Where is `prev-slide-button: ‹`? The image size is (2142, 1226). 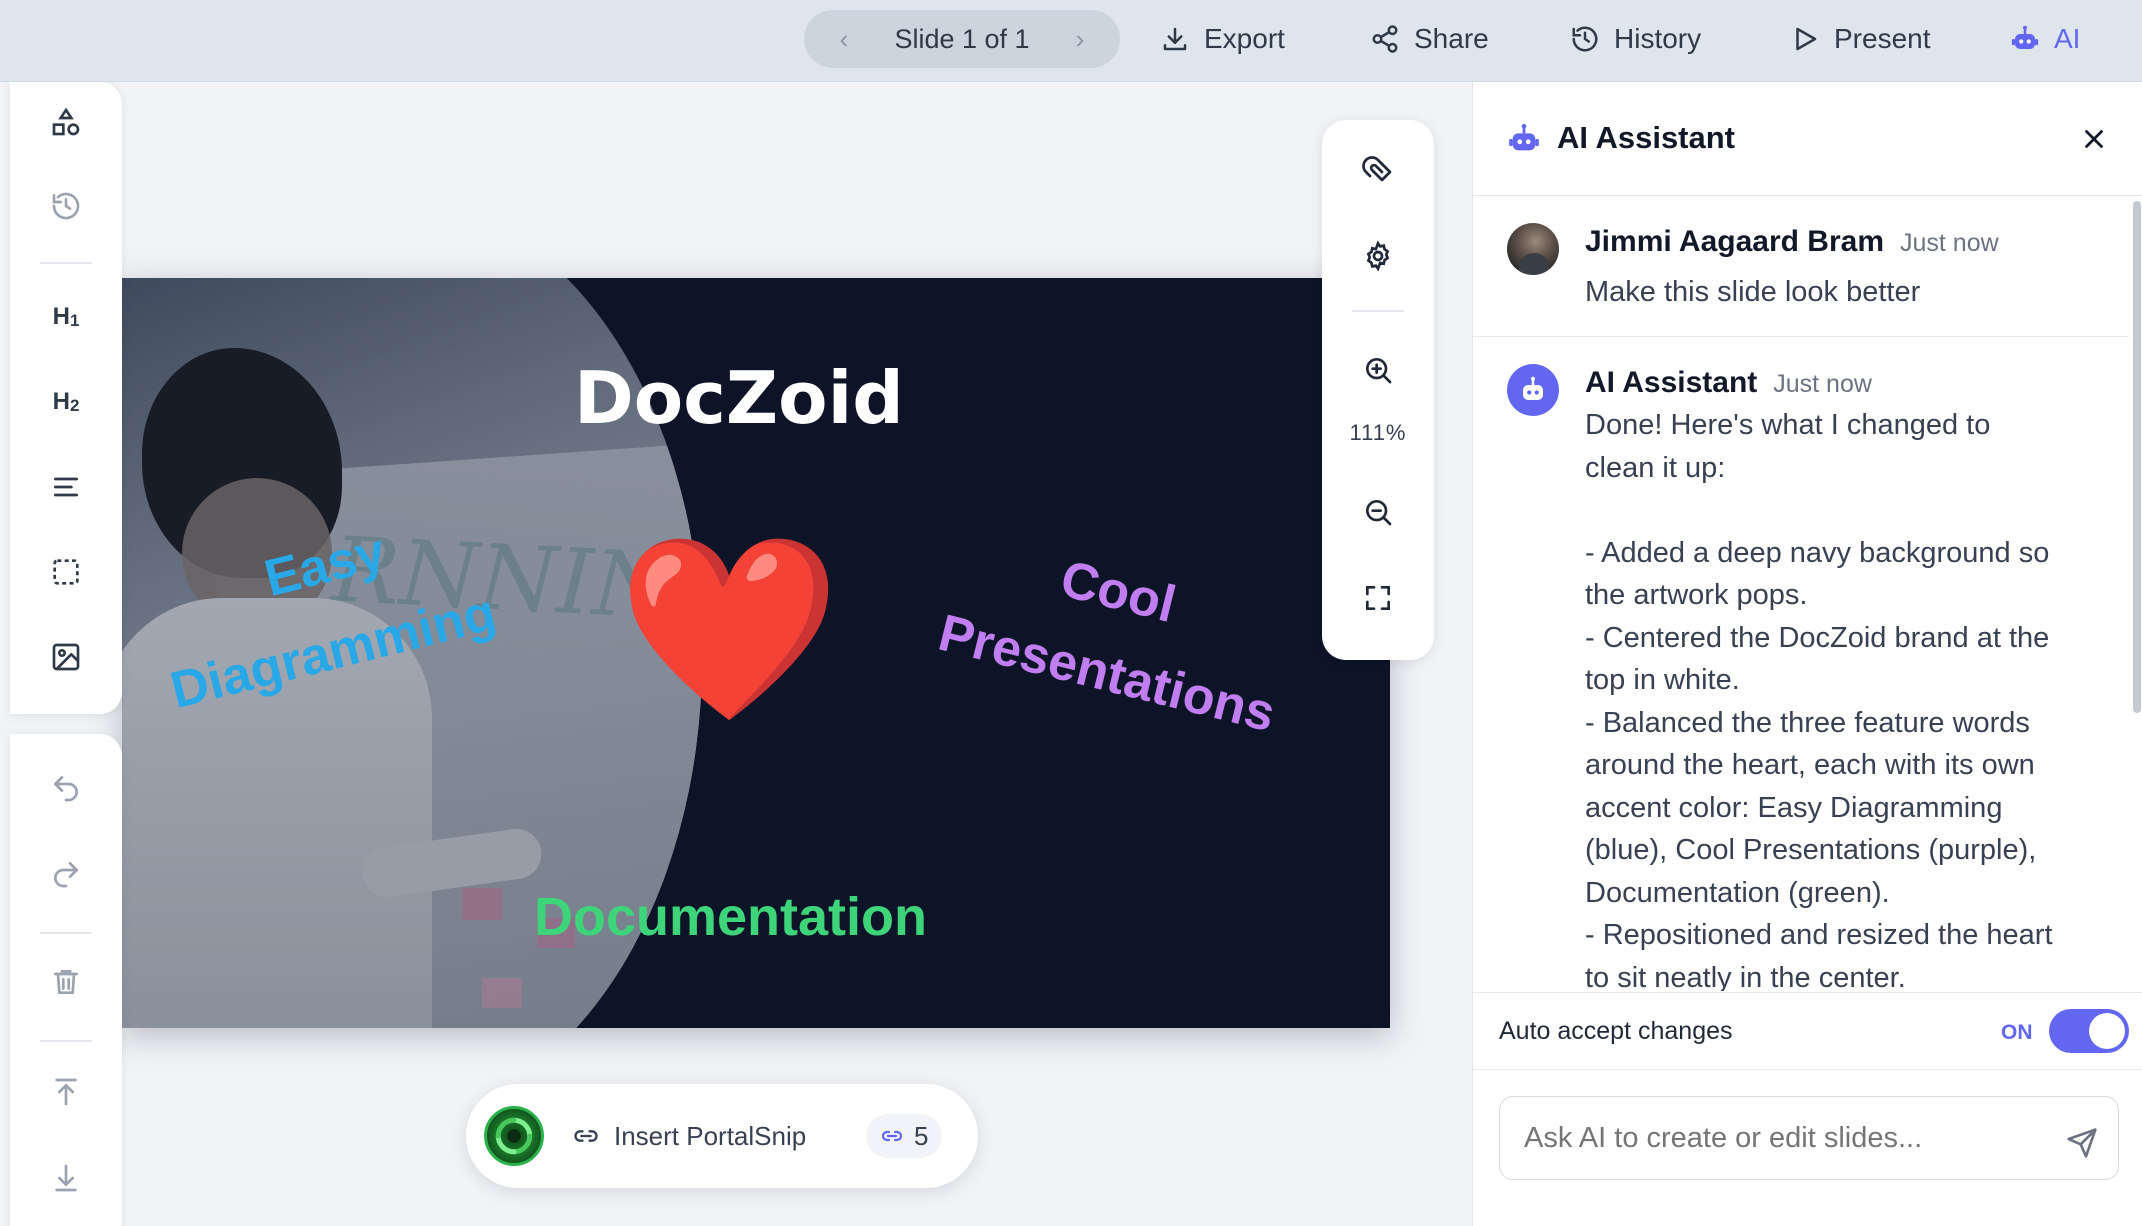
prev-slide-button: ‹ is located at coordinates (844, 39).